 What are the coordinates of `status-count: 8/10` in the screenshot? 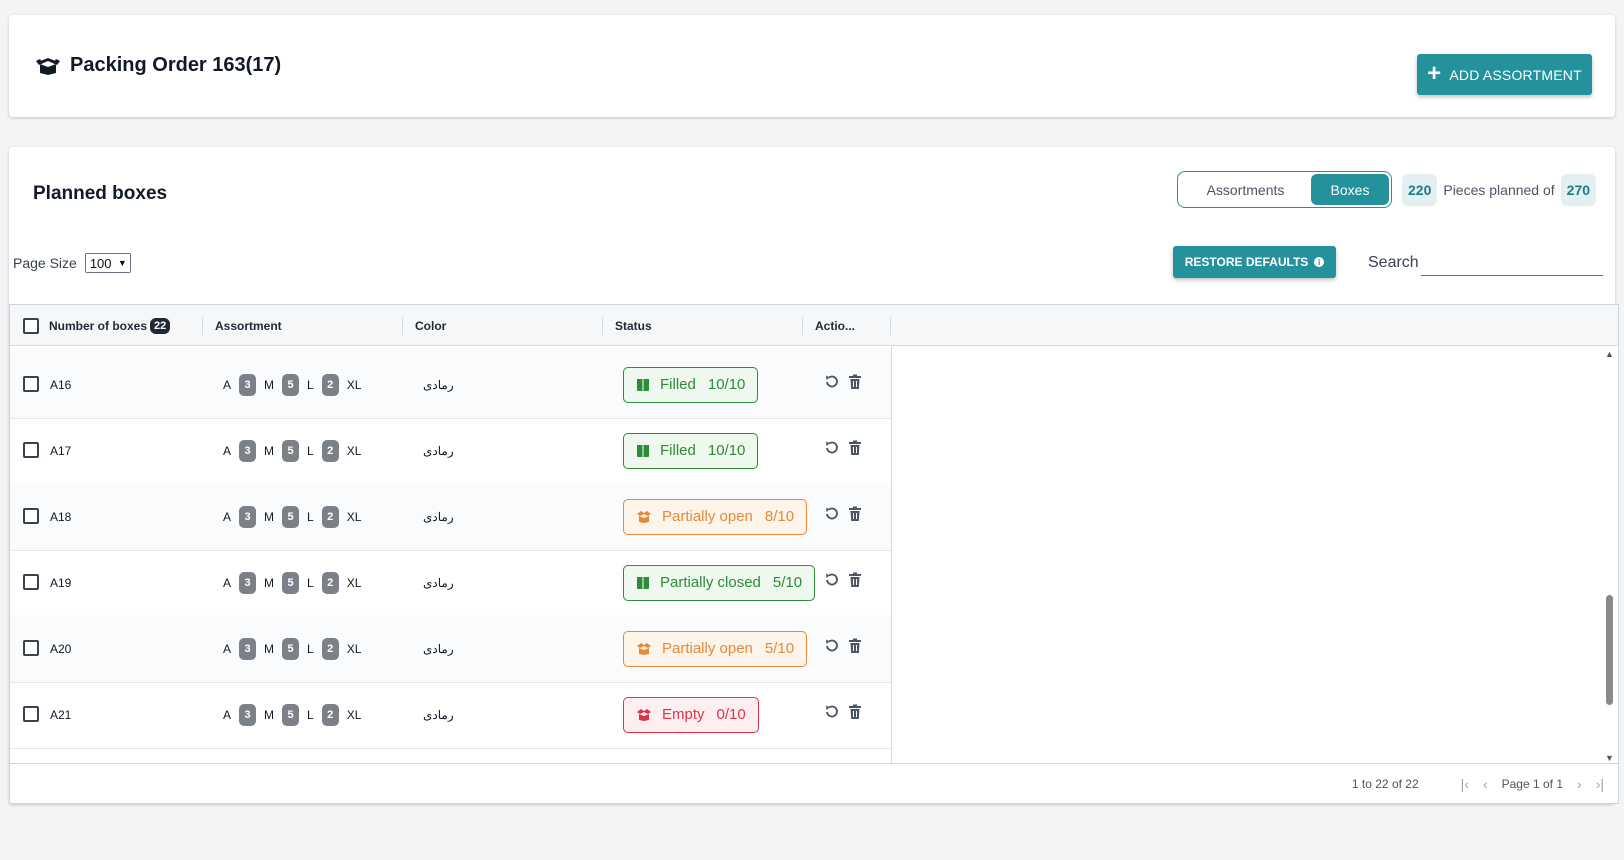 It's located at (779, 516).